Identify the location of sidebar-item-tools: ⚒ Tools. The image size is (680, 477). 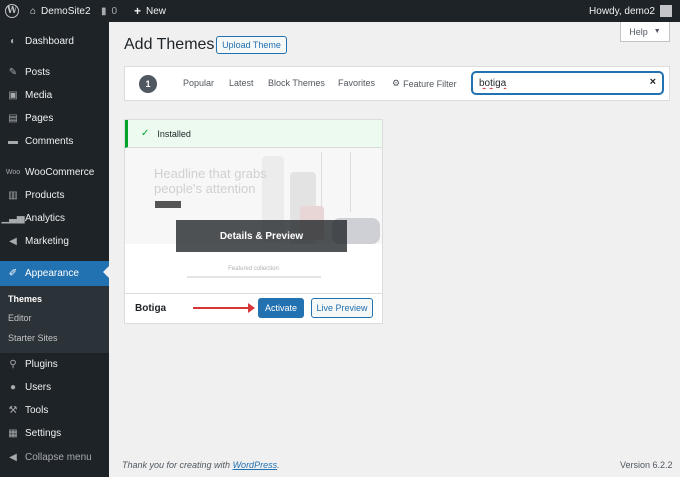
(54, 410).